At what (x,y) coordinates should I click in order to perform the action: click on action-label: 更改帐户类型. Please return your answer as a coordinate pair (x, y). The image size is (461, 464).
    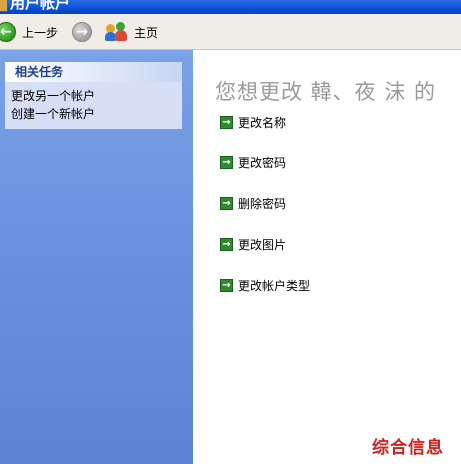
    Looking at the image, I should click on (274, 285).